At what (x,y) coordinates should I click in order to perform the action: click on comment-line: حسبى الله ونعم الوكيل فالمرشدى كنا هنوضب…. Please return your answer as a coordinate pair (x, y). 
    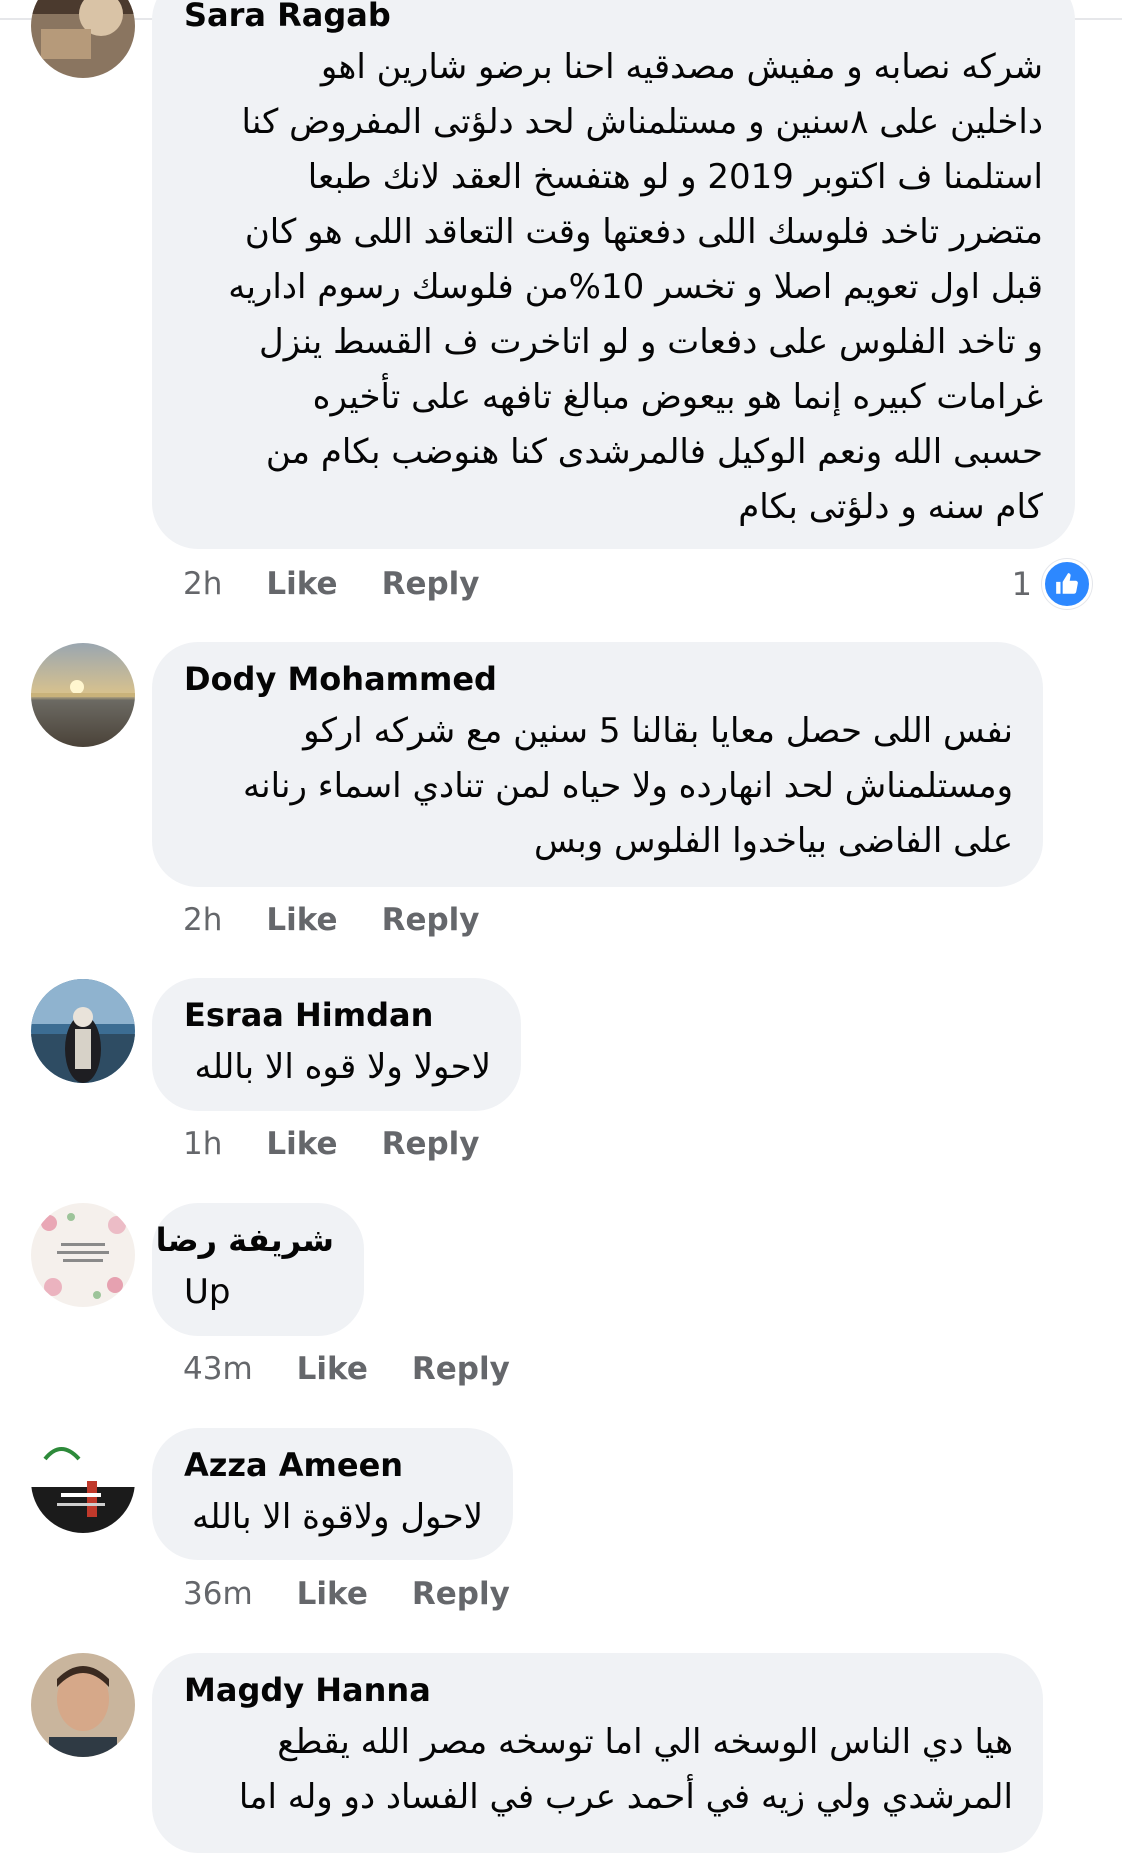
    Looking at the image, I should click on (654, 452).